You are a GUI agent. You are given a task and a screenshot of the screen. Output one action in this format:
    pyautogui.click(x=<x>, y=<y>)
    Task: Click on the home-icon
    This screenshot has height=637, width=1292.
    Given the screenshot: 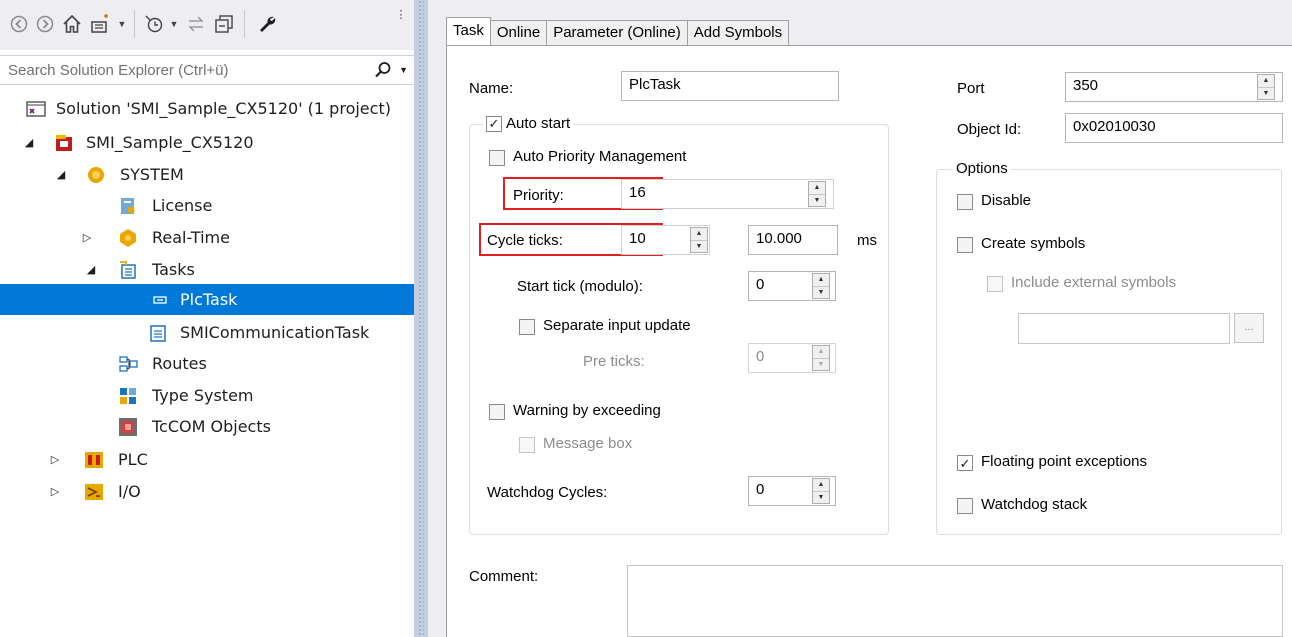 What is the action you would take?
    pyautogui.click(x=72, y=24)
    